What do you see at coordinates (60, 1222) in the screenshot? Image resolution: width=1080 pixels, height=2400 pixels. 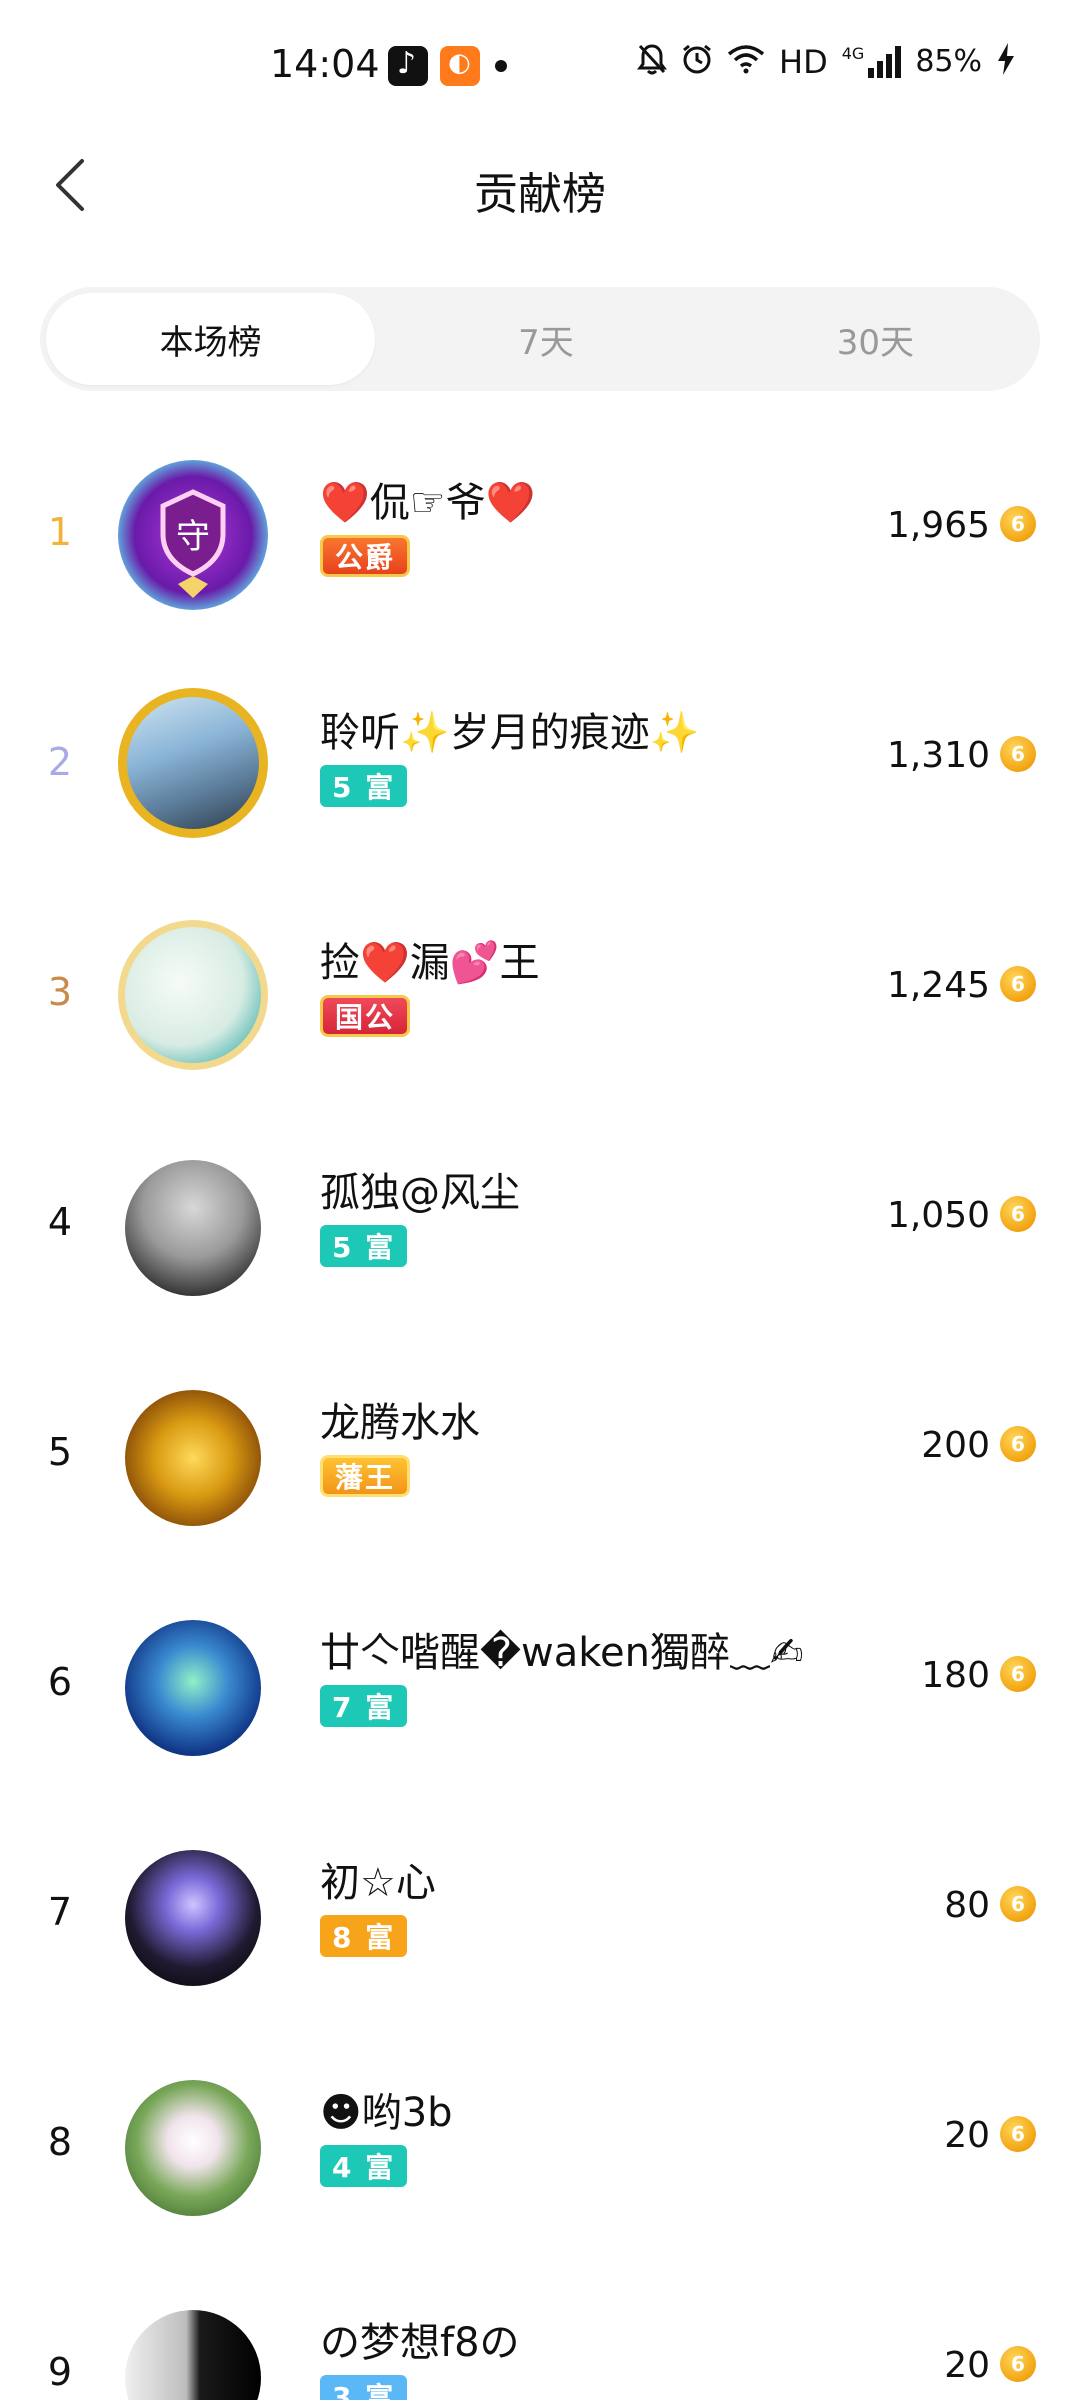 I see `rank-number: 4` at bounding box center [60, 1222].